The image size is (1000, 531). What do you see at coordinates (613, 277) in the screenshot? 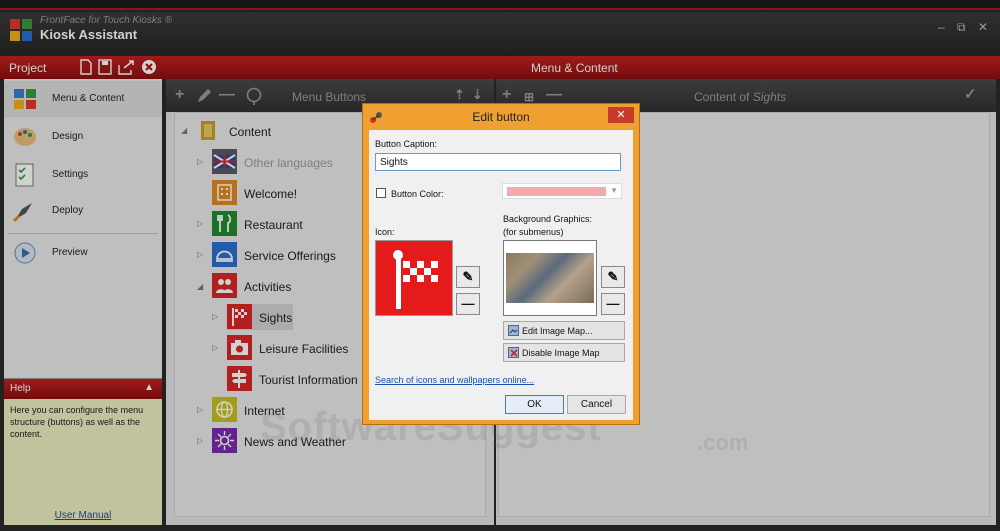
I see `edit-background-button: ✎` at bounding box center [613, 277].